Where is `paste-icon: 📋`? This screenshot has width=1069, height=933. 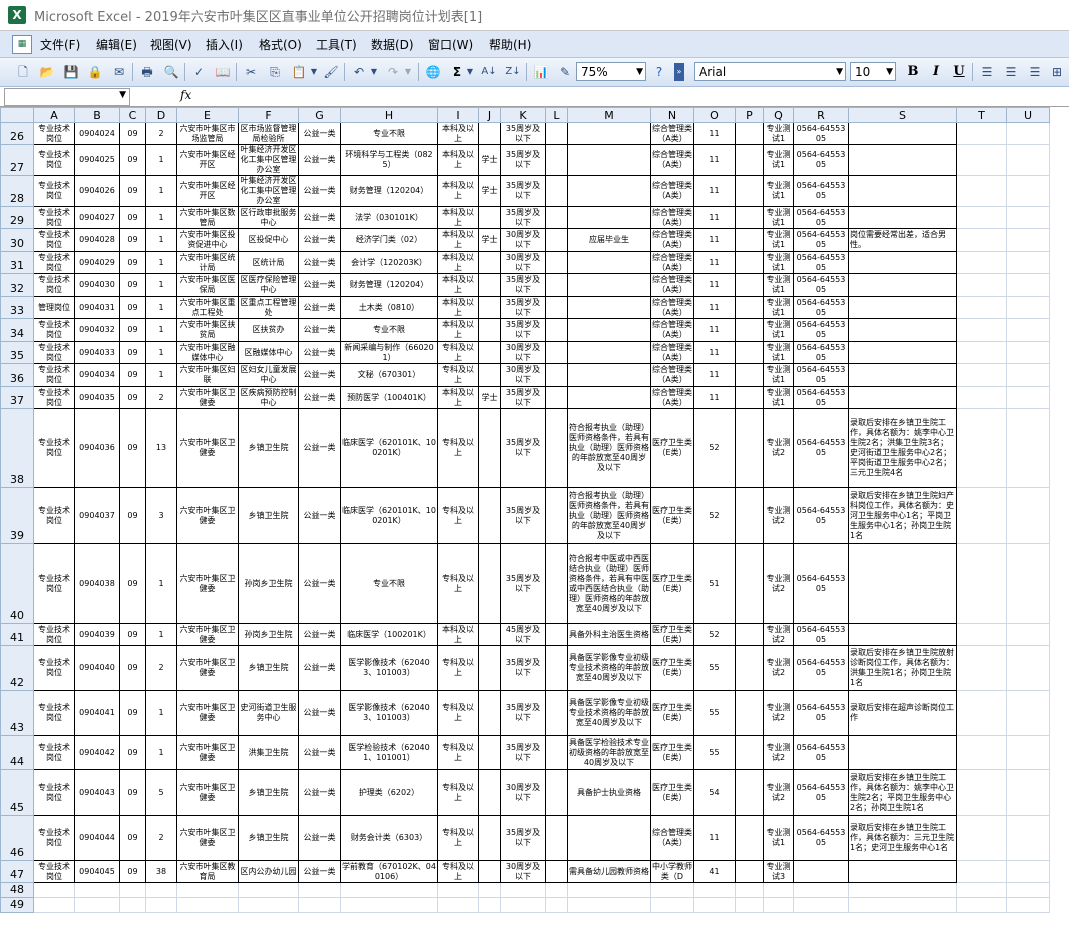 paste-icon: 📋 is located at coordinates (299, 72).